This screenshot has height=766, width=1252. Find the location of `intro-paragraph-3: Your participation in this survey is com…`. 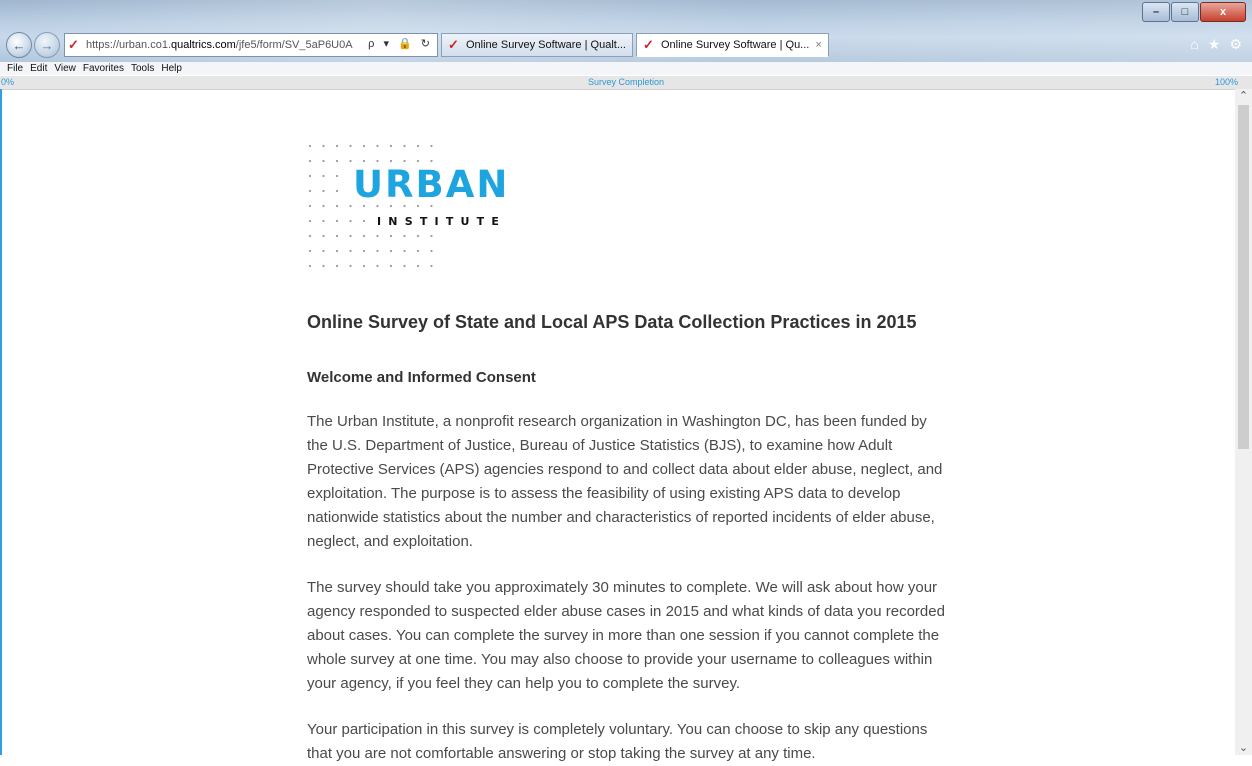

intro-paragraph-3: Your participation in this survey is com… is located at coordinates (617, 741).